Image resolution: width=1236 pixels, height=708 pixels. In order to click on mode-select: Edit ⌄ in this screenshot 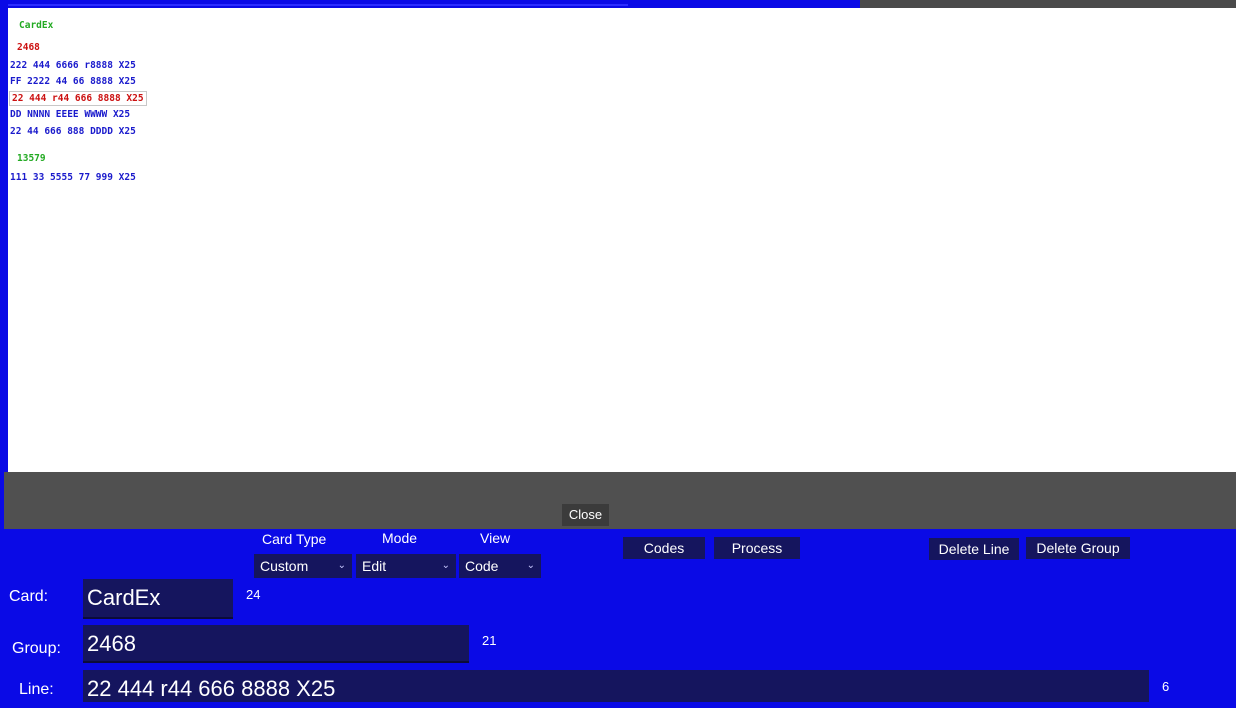, I will do `click(406, 566)`.